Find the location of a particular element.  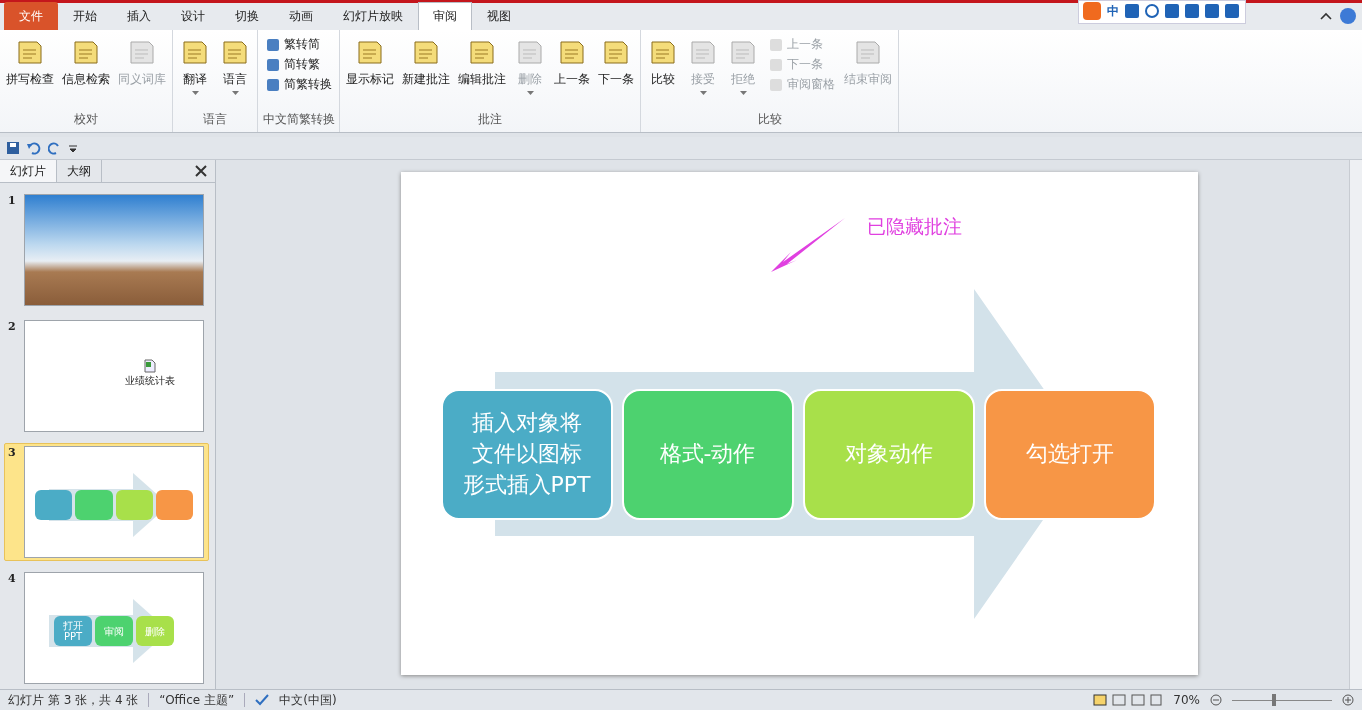

slide-number: 4 is located at coordinates (12, 579).